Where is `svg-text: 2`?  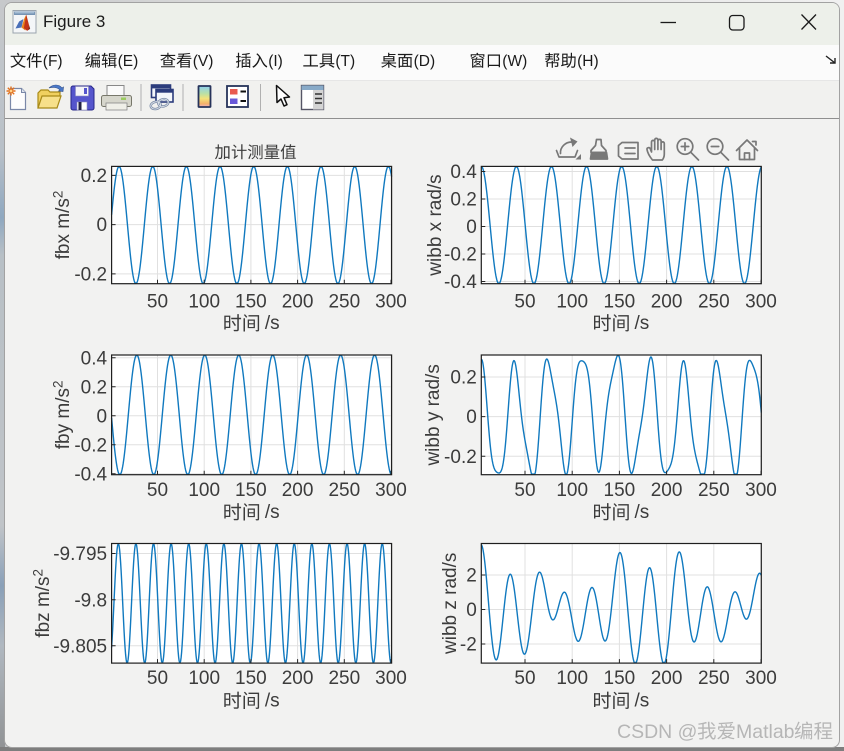
svg-text: 2 is located at coordinates (471, 576).